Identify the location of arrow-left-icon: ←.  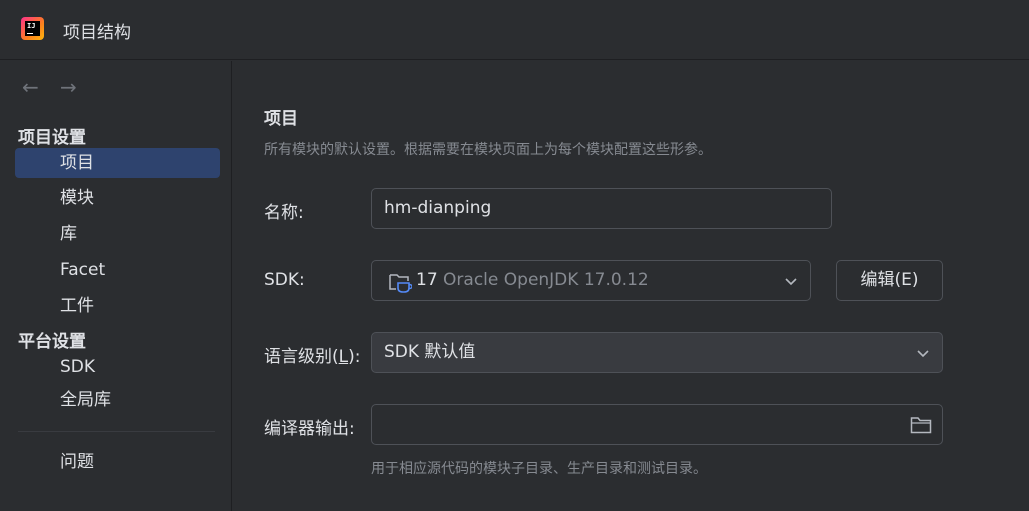
(30, 87).